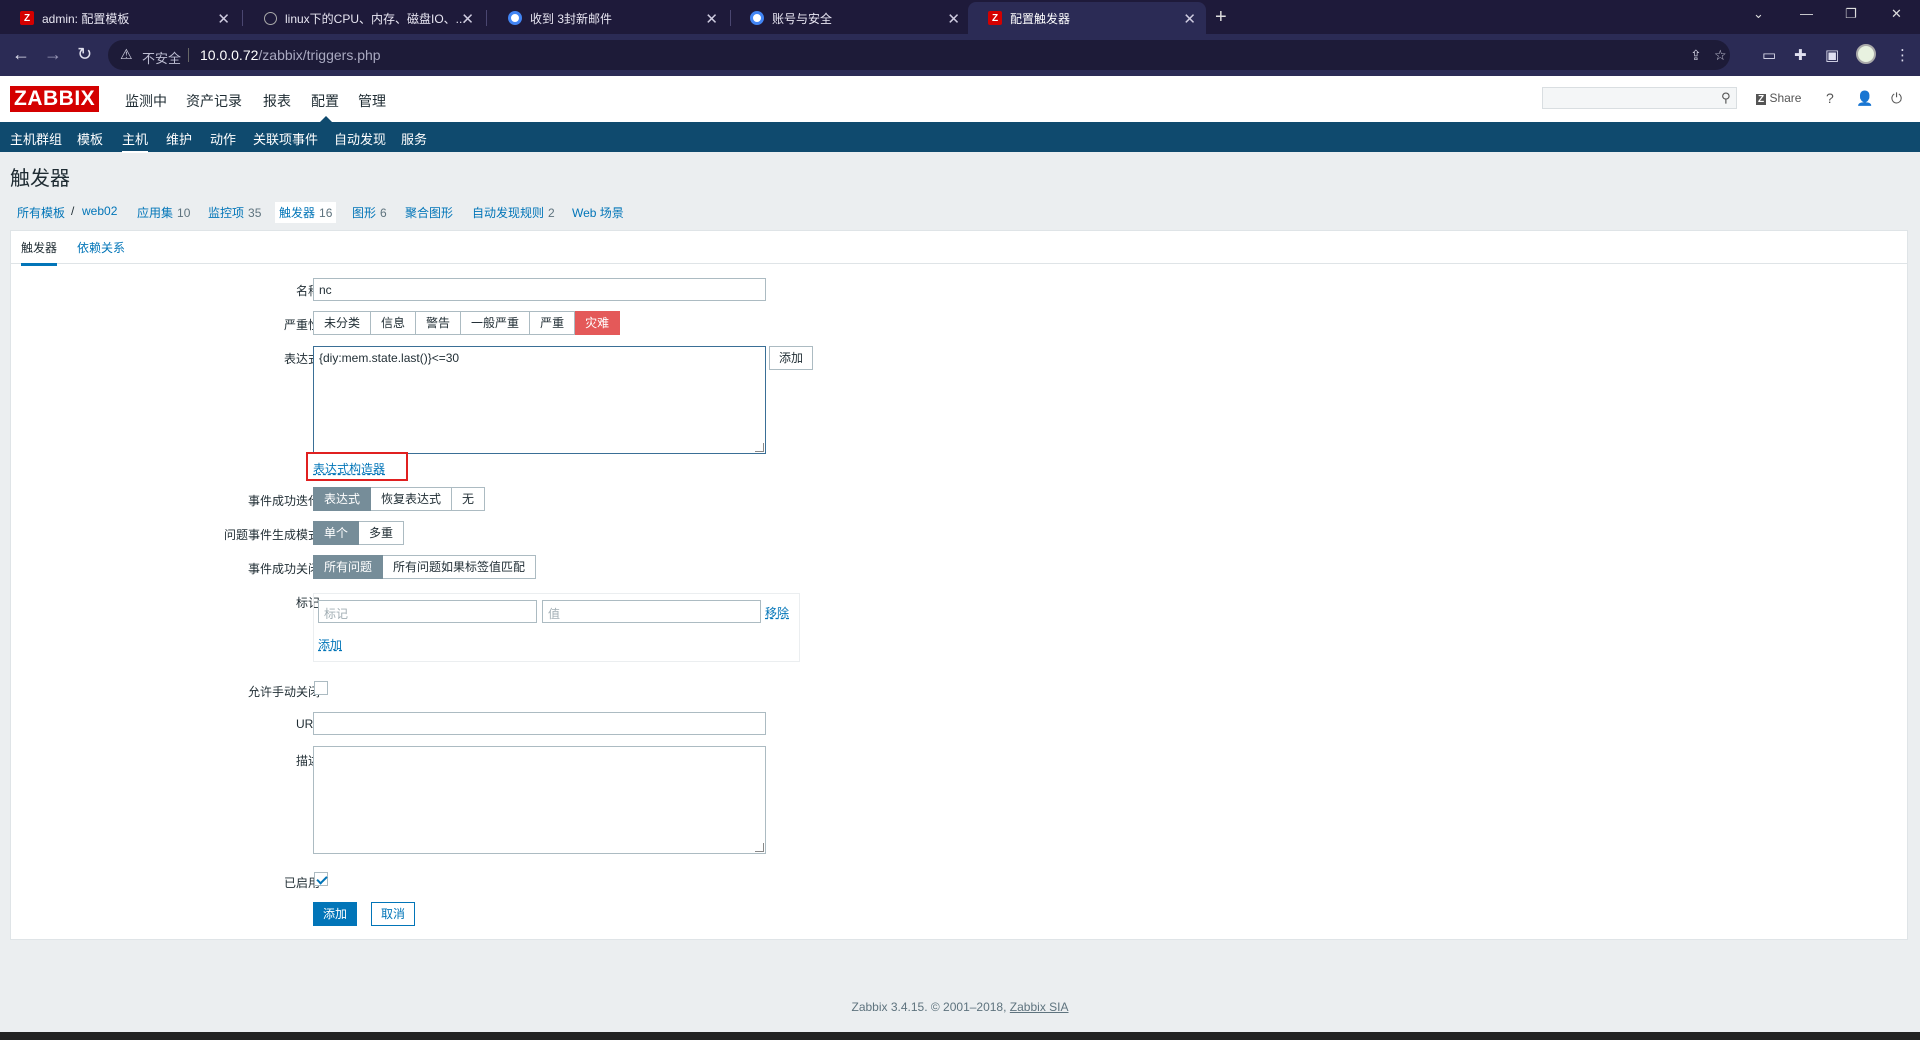 Image resolution: width=1920 pixels, height=1040 pixels. What do you see at coordinates (120, 18) in the screenshot?
I see `browser-tab-0: Z admin: 配置模板 ✕` at bounding box center [120, 18].